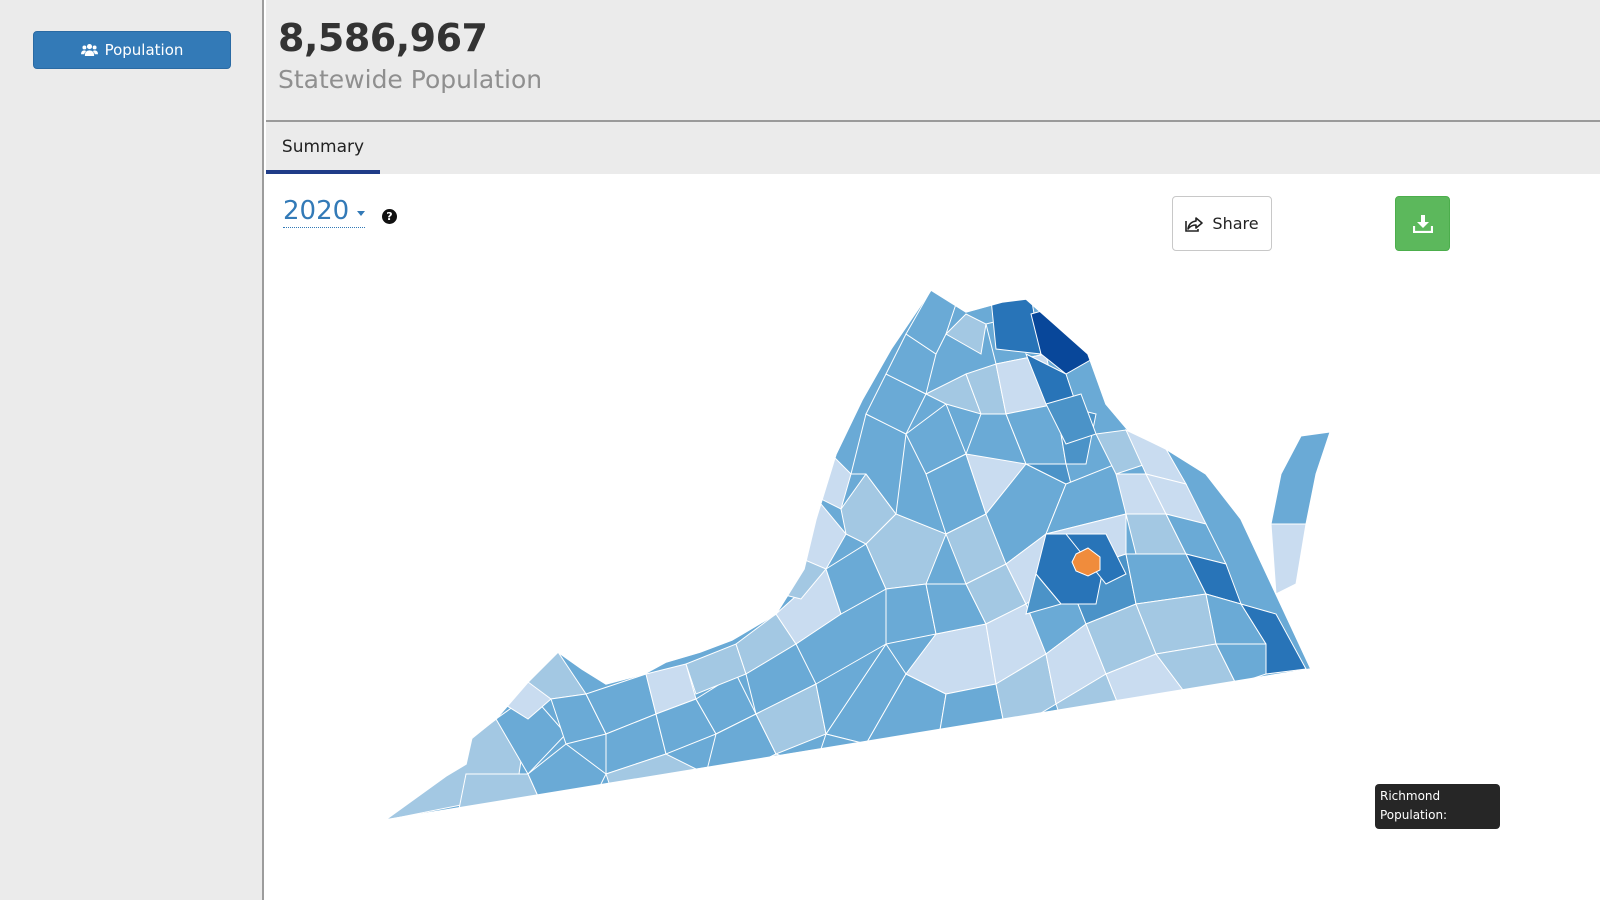  I want to click on users-icon, so click(89, 50).